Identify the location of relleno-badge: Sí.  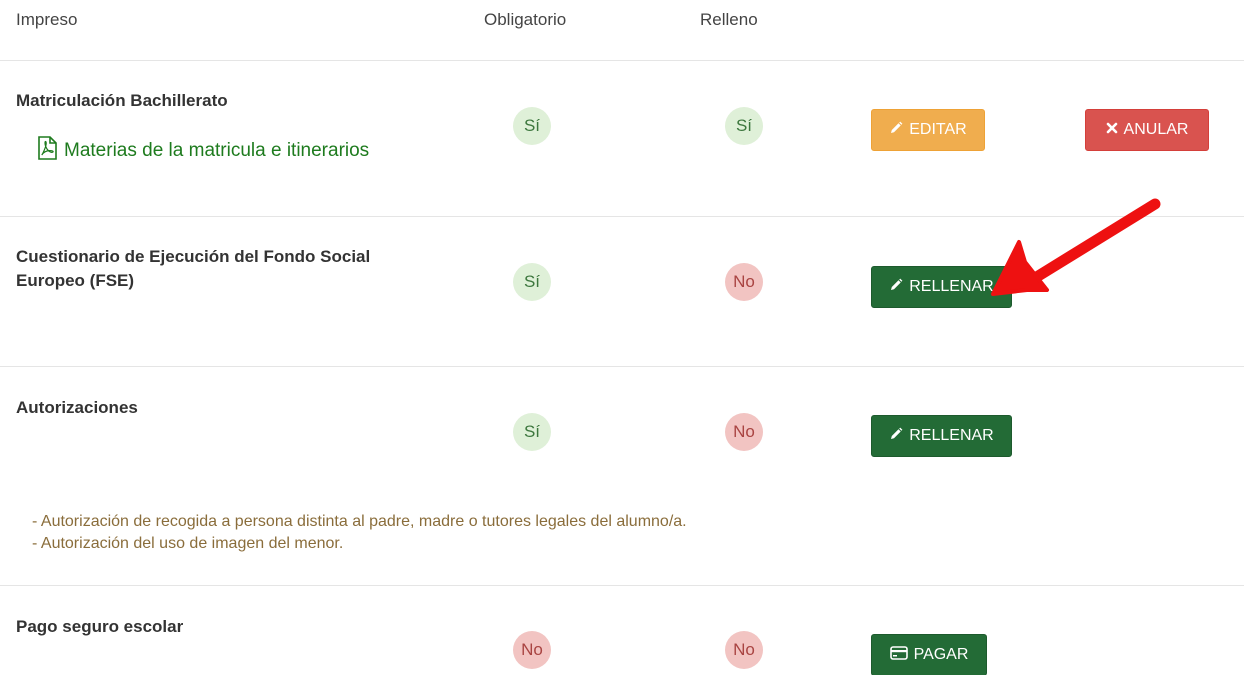
(744, 126).